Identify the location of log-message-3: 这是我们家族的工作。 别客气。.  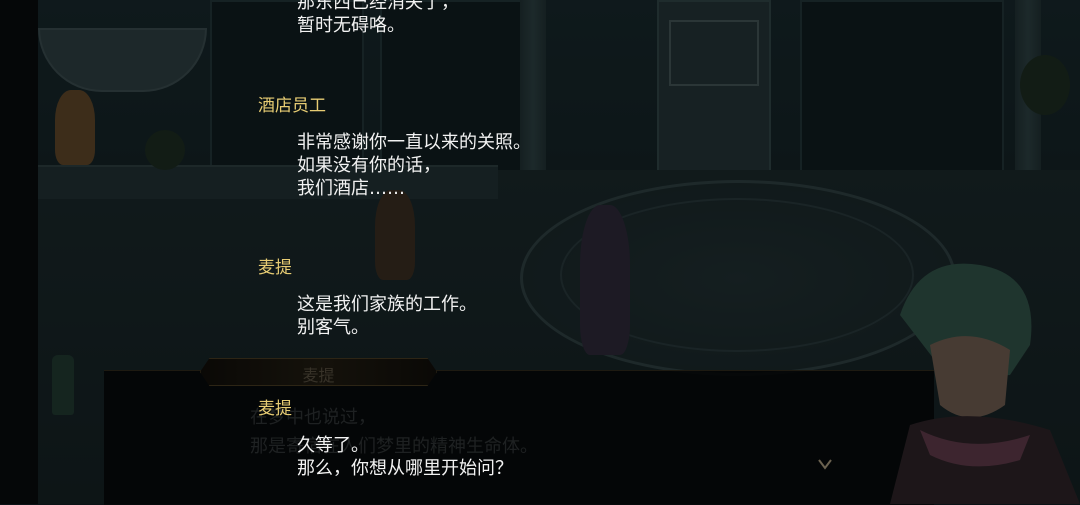
(387, 316).